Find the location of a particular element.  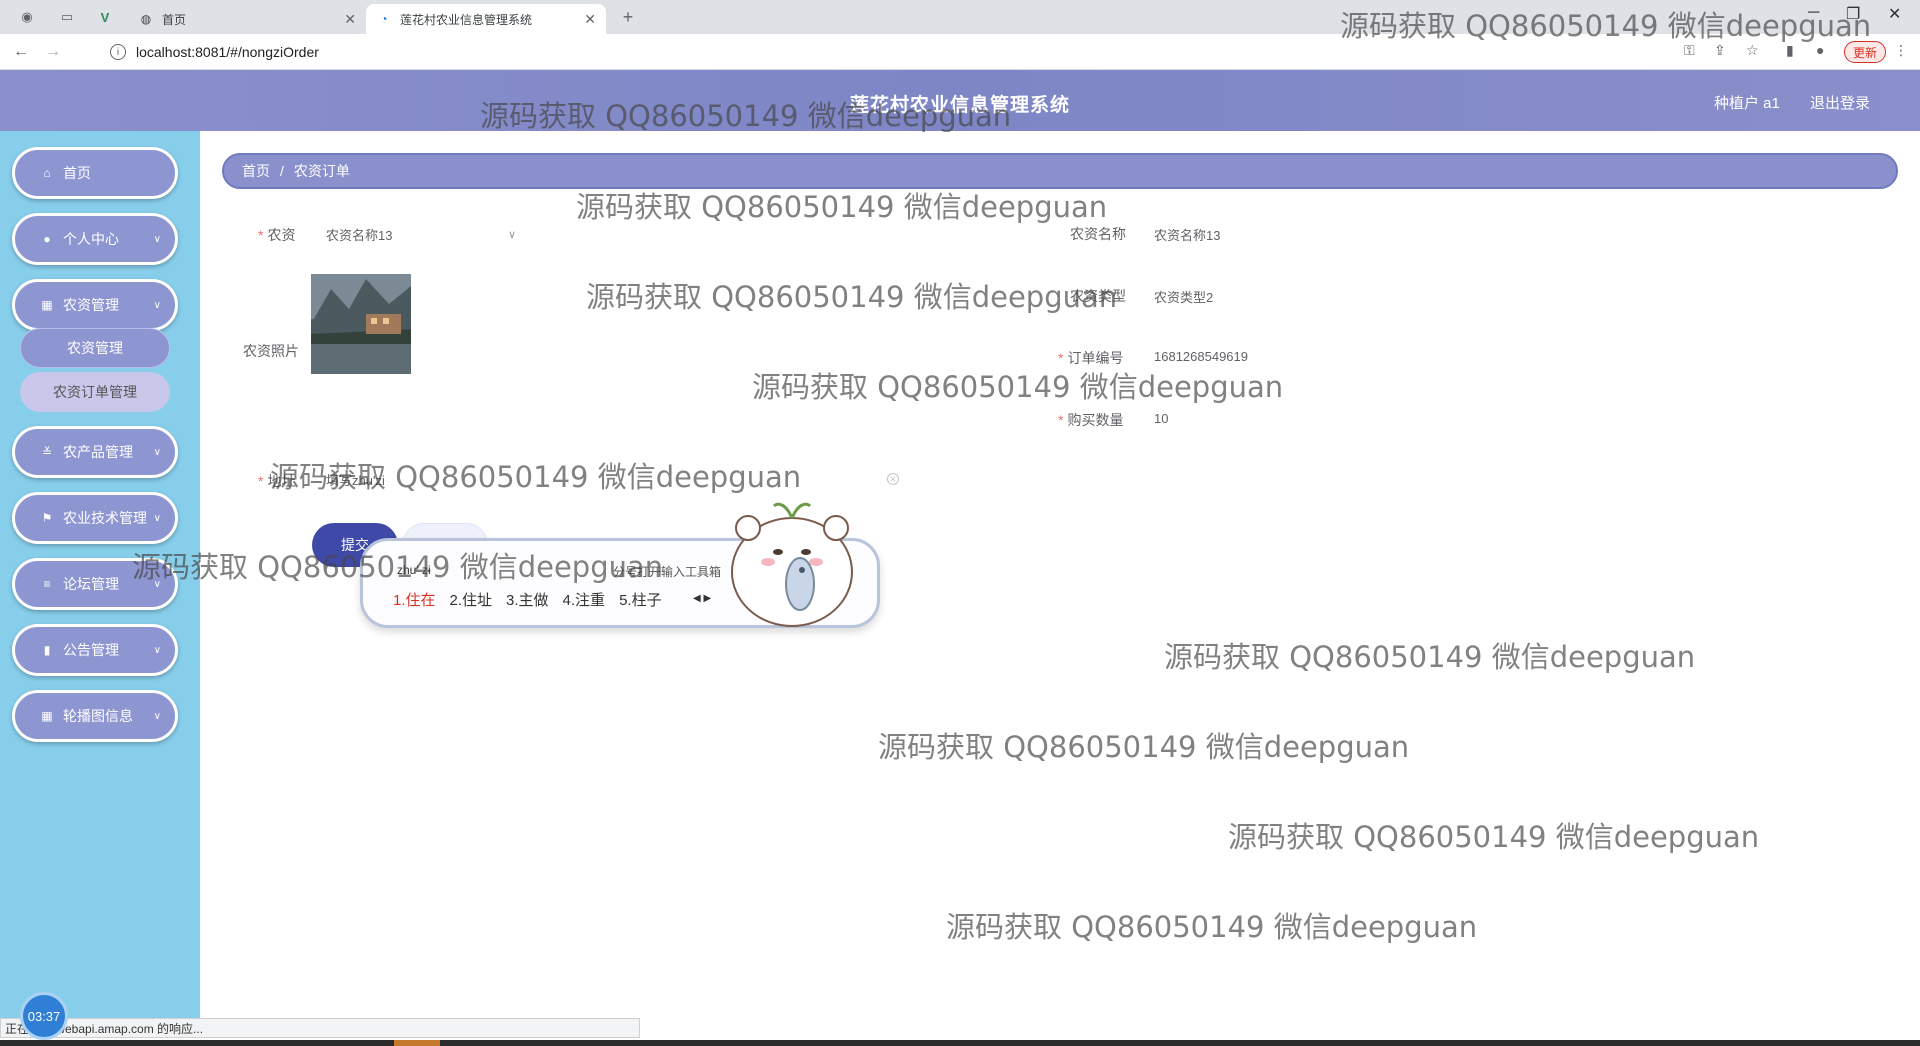

floating-clock: 03:37 is located at coordinates (44, 1016).